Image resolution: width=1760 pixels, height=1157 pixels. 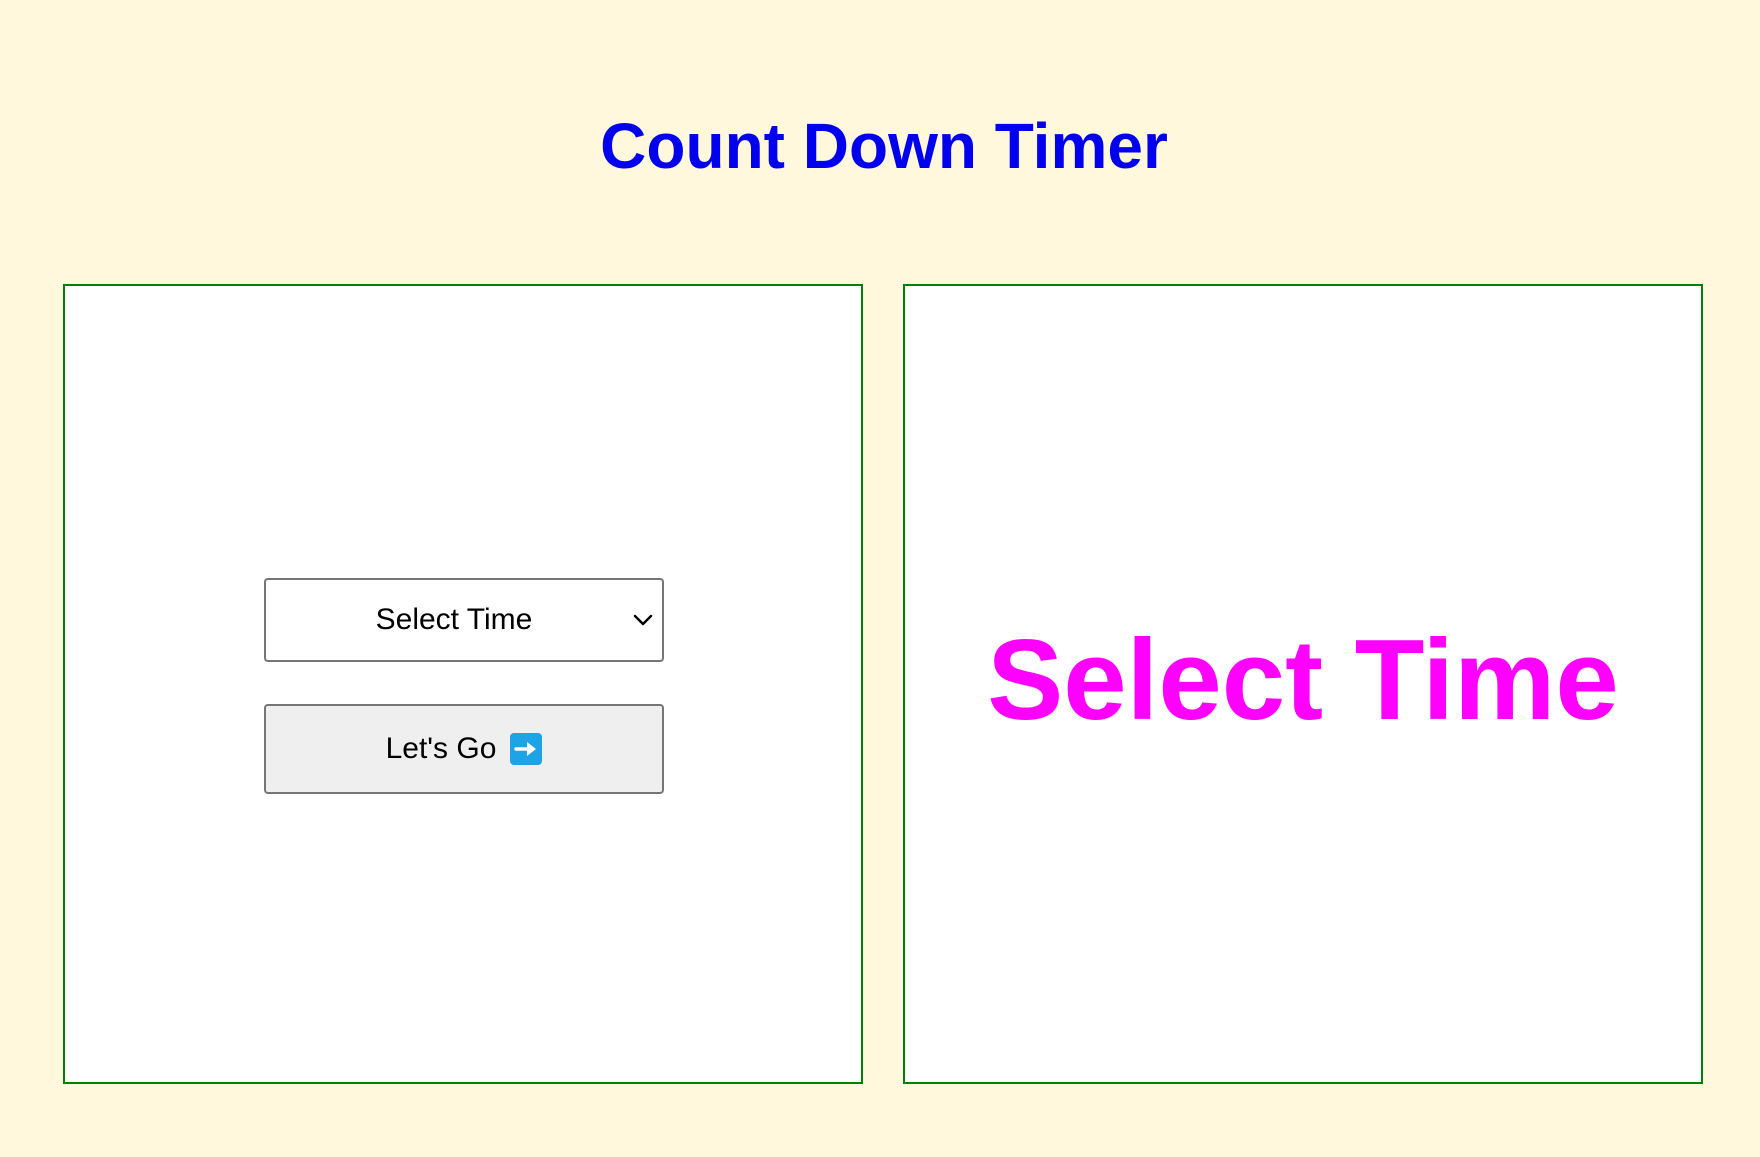 I want to click on time-select: Select Time, so click(x=464, y=620).